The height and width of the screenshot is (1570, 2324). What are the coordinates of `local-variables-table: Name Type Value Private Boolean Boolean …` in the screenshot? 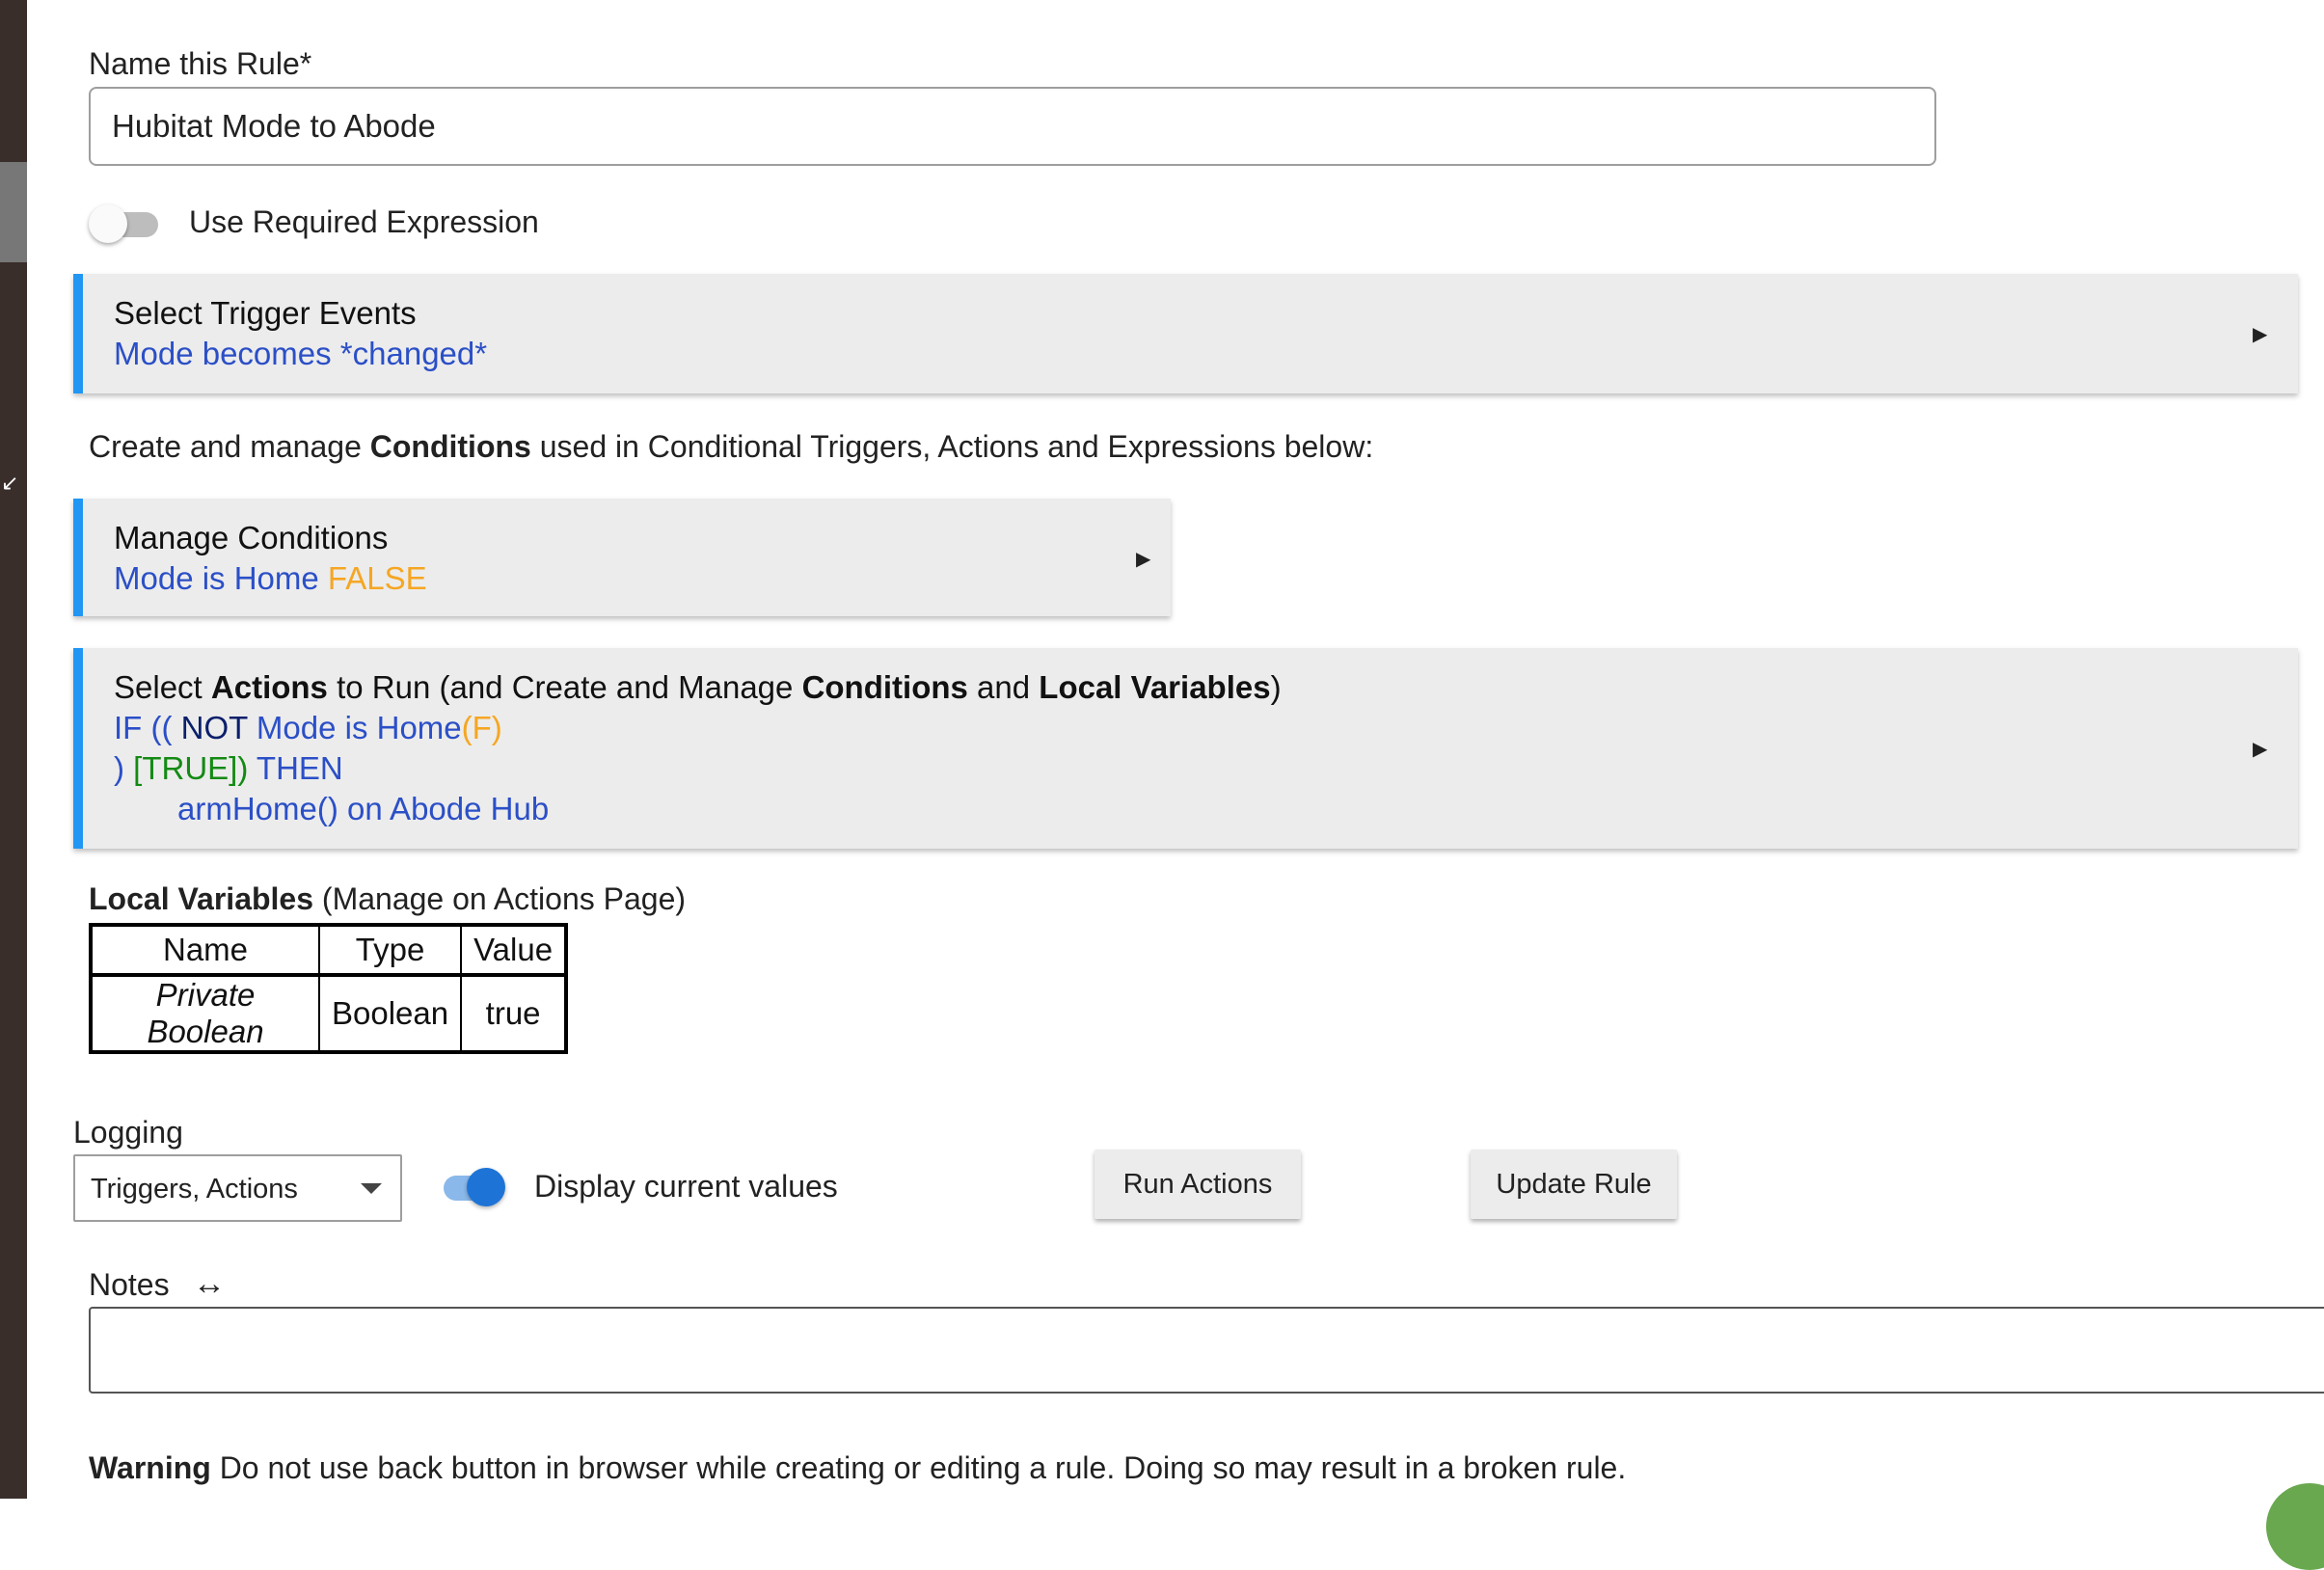 It's located at (329, 988).